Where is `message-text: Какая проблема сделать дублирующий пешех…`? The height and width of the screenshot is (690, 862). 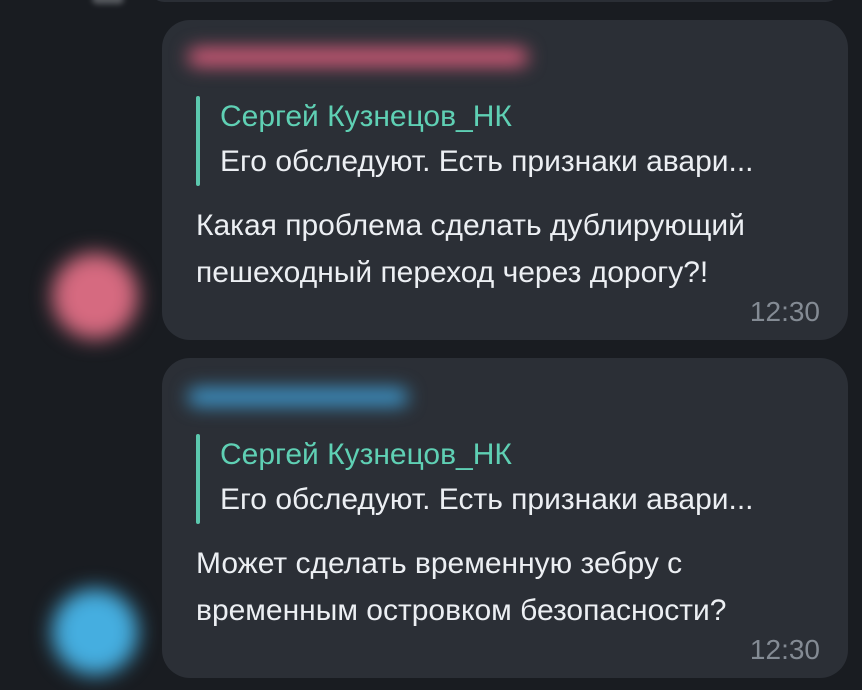
message-text: Какая проблема сделать дублирующий пешех… is located at coordinates (470, 249).